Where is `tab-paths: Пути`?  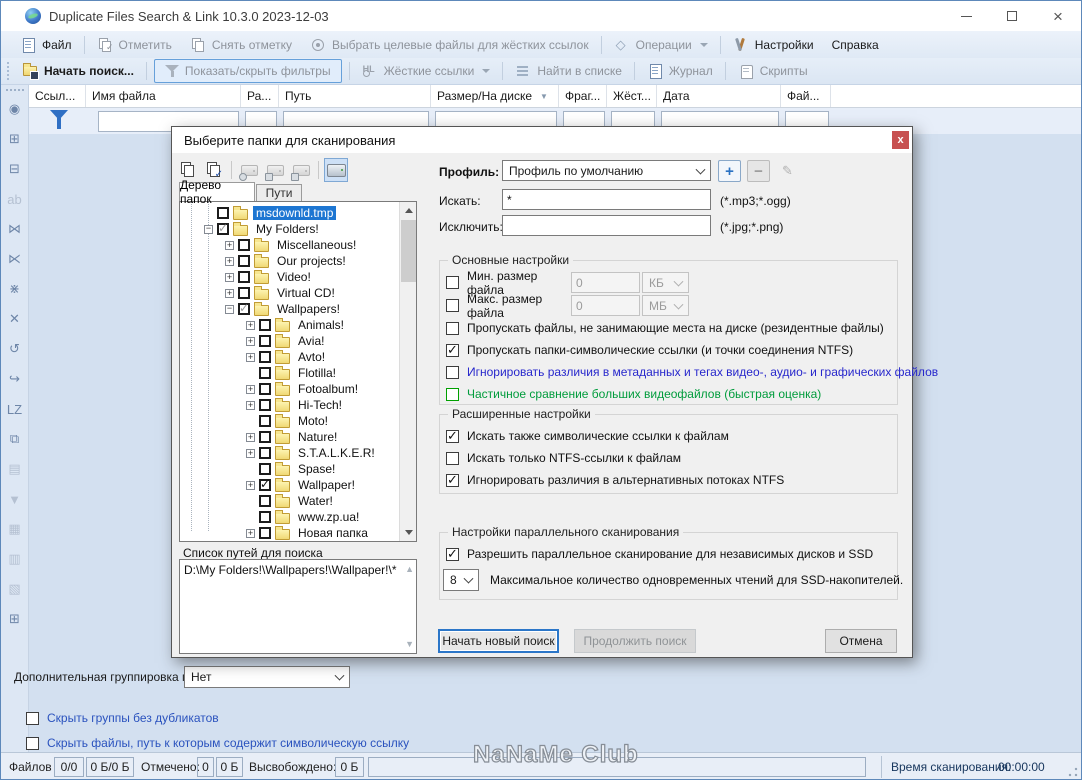
tab-paths: Пути is located at coordinates (279, 192).